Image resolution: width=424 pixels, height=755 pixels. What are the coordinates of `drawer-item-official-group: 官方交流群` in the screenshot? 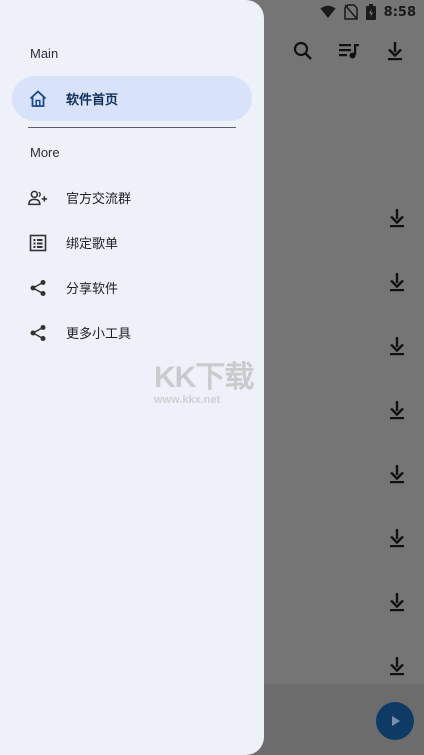 It's located at (132, 197).